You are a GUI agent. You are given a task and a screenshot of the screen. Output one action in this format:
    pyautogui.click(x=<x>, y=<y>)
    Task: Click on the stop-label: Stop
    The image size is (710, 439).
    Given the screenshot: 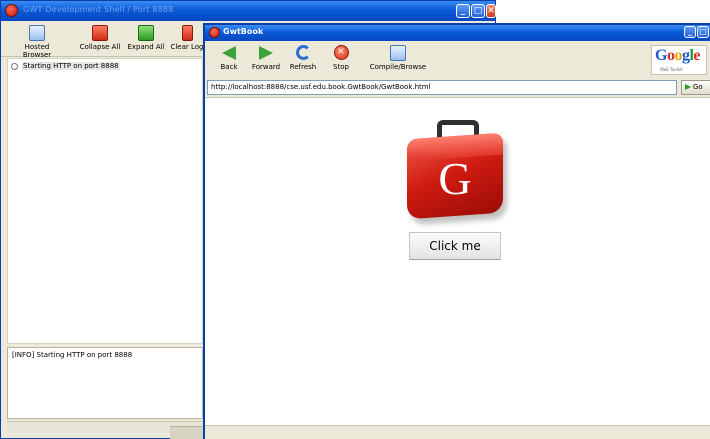 What is the action you would take?
    pyautogui.click(x=341, y=67)
    